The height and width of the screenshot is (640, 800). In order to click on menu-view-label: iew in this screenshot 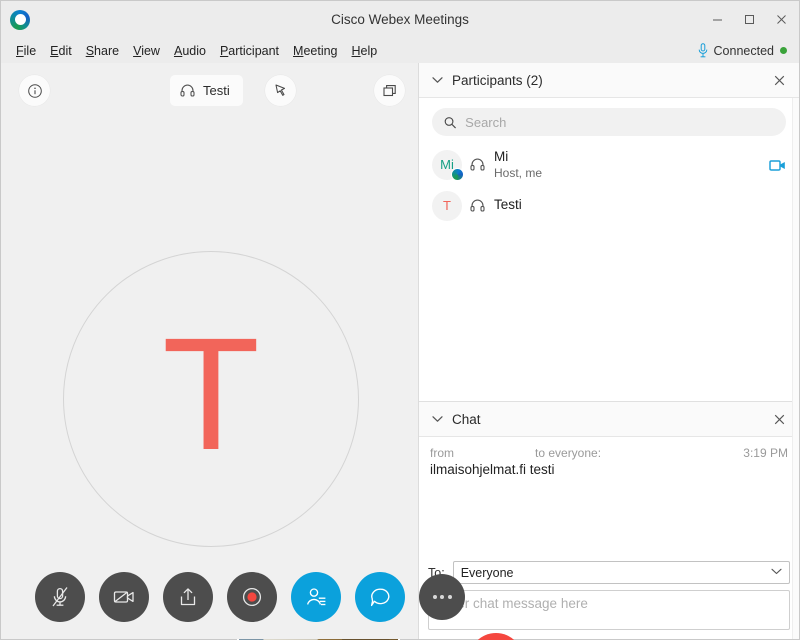, I will do `click(150, 50)`.